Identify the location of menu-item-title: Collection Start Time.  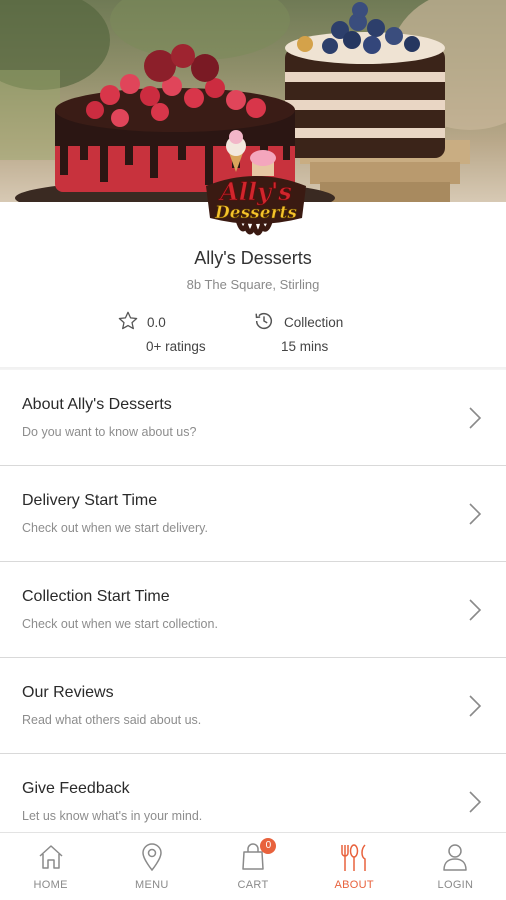
(96, 596).